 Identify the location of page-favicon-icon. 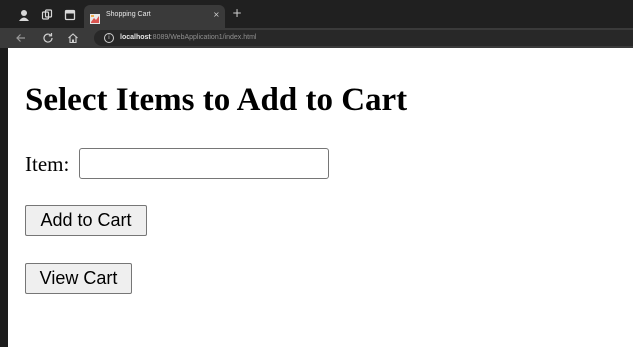
(95, 17).